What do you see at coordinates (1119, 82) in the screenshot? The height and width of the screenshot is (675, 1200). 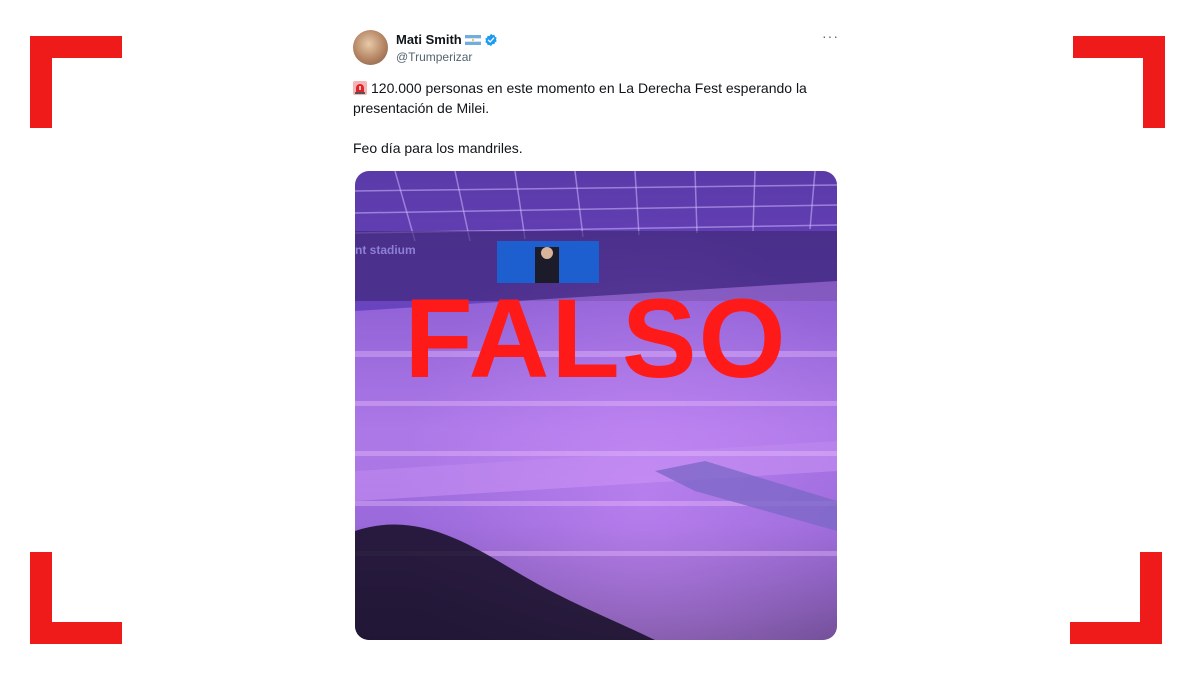 I see `corner-bracket-top-right` at bounding box center [1119, 82].